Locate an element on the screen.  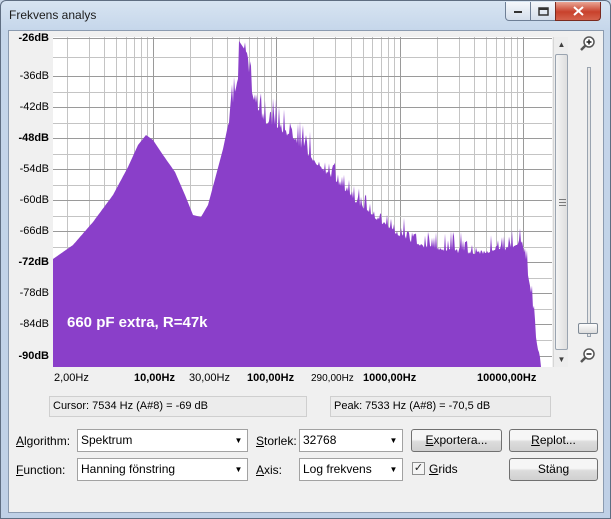
axis-select: Log frekvens ▼ is located at coordinates (351, 469).